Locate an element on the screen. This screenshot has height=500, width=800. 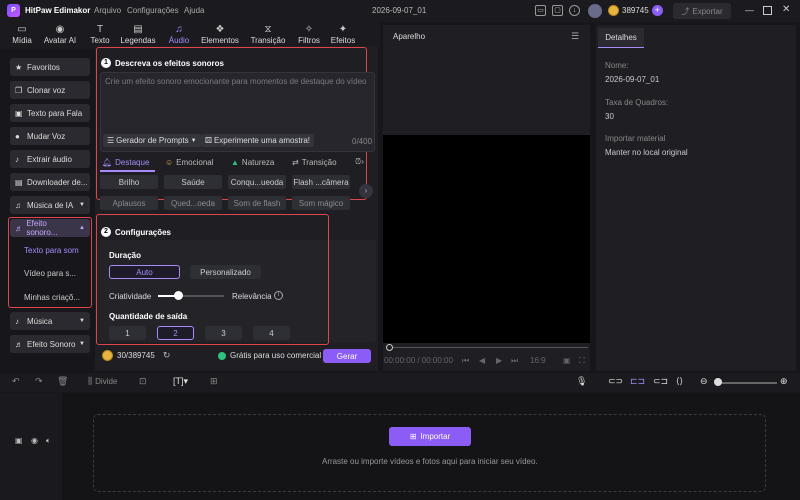
menu-arquivo: Arquivo is located at coordinates (107, 10).